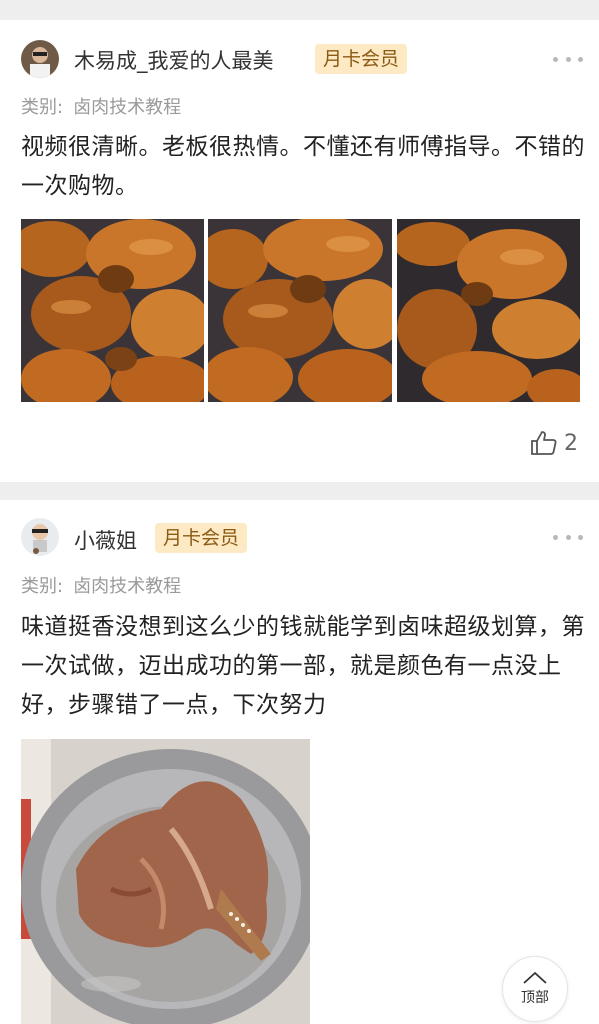 This screenshot has height=1024, width=599. What do you see at coordinates (571, 443) in the screenshot?
I see `like-count: 2` at bounding box center [571, 443].